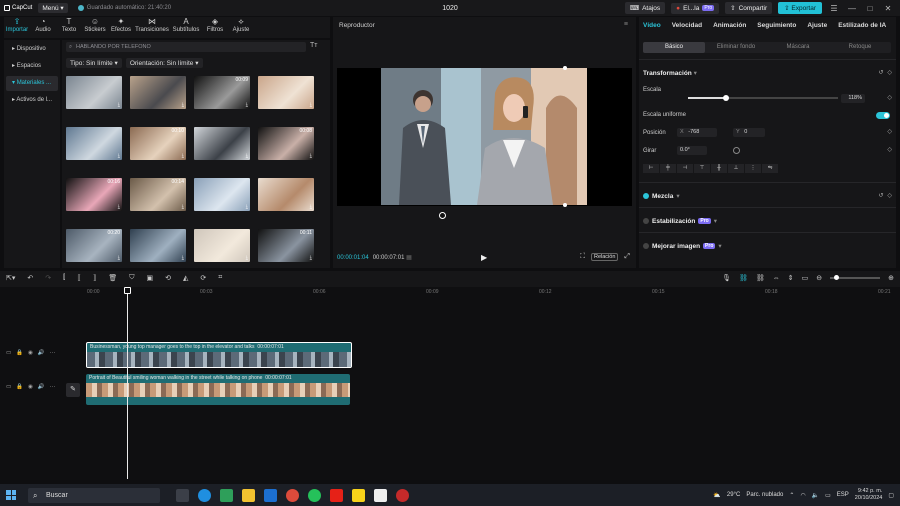 The width and height of the screenshot is (900, 506). Describe the element at coordinates (215, 27) in the screenshot. I see `tool-filters: ◈ Filtros` at that location.